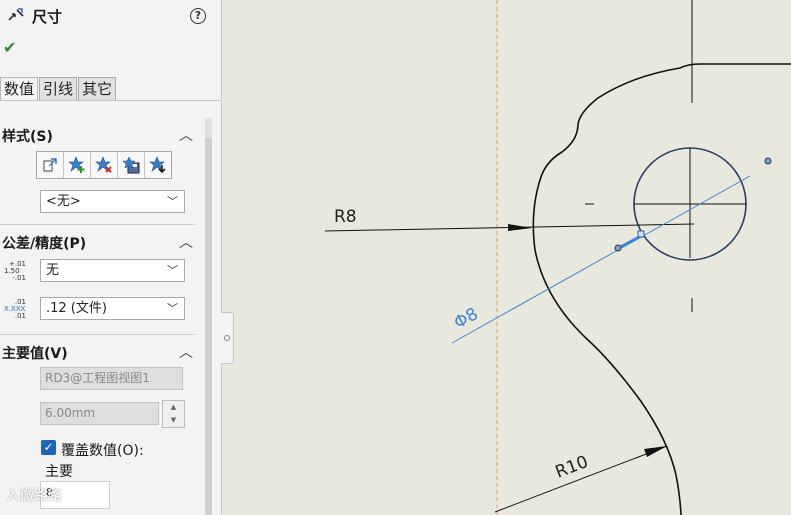 The width and height of the screenshot is (791, 515). What do you see at coordinates (50, 165) in the screenshot?
I see `copy-style-icon` at bounding box center [50, 165].